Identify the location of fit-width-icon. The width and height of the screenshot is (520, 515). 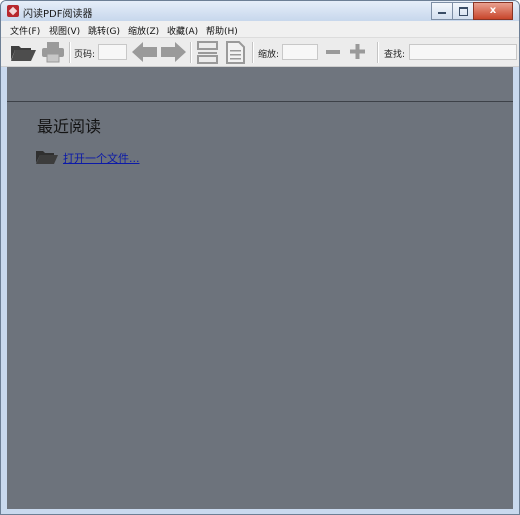
(207, 52).